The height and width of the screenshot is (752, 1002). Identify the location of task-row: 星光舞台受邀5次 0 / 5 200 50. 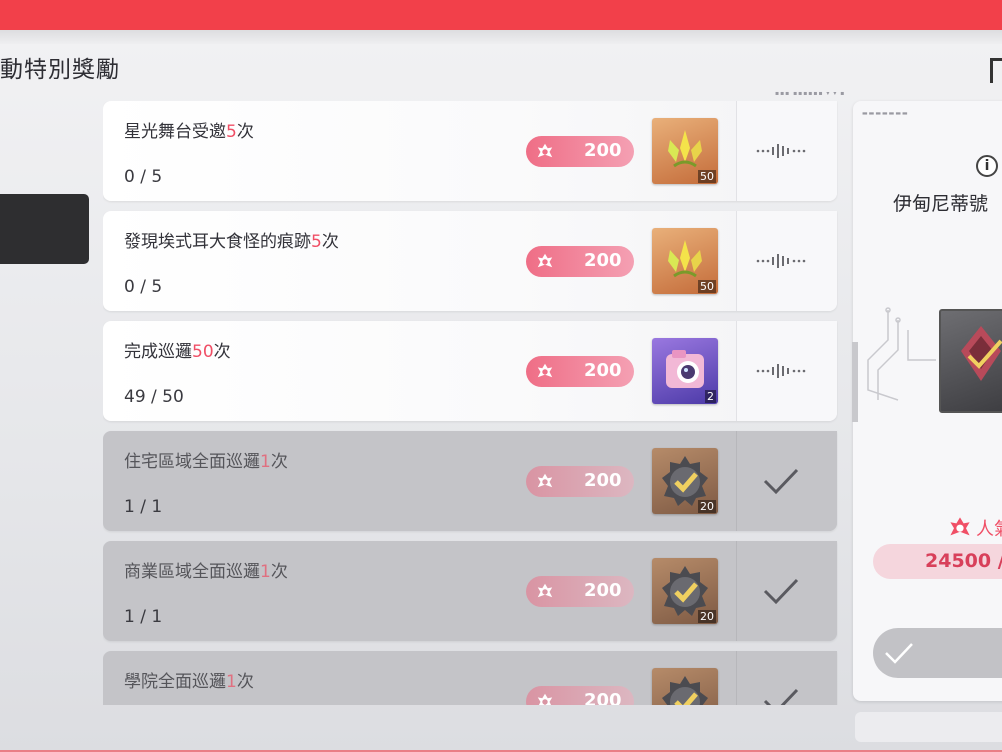
(470, 151).